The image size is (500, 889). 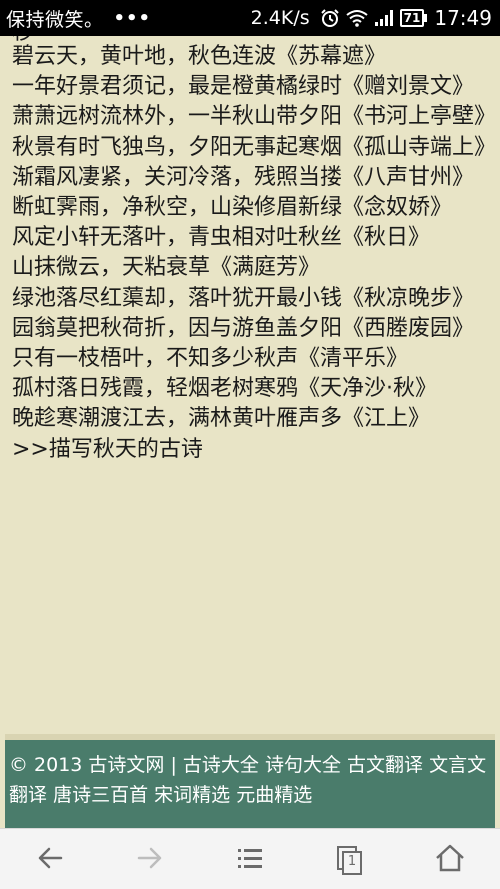 What do you see at coordinates (132, 18) in the screenshot?
I see `notification-dots: •••` at bounding box center [132, 18].